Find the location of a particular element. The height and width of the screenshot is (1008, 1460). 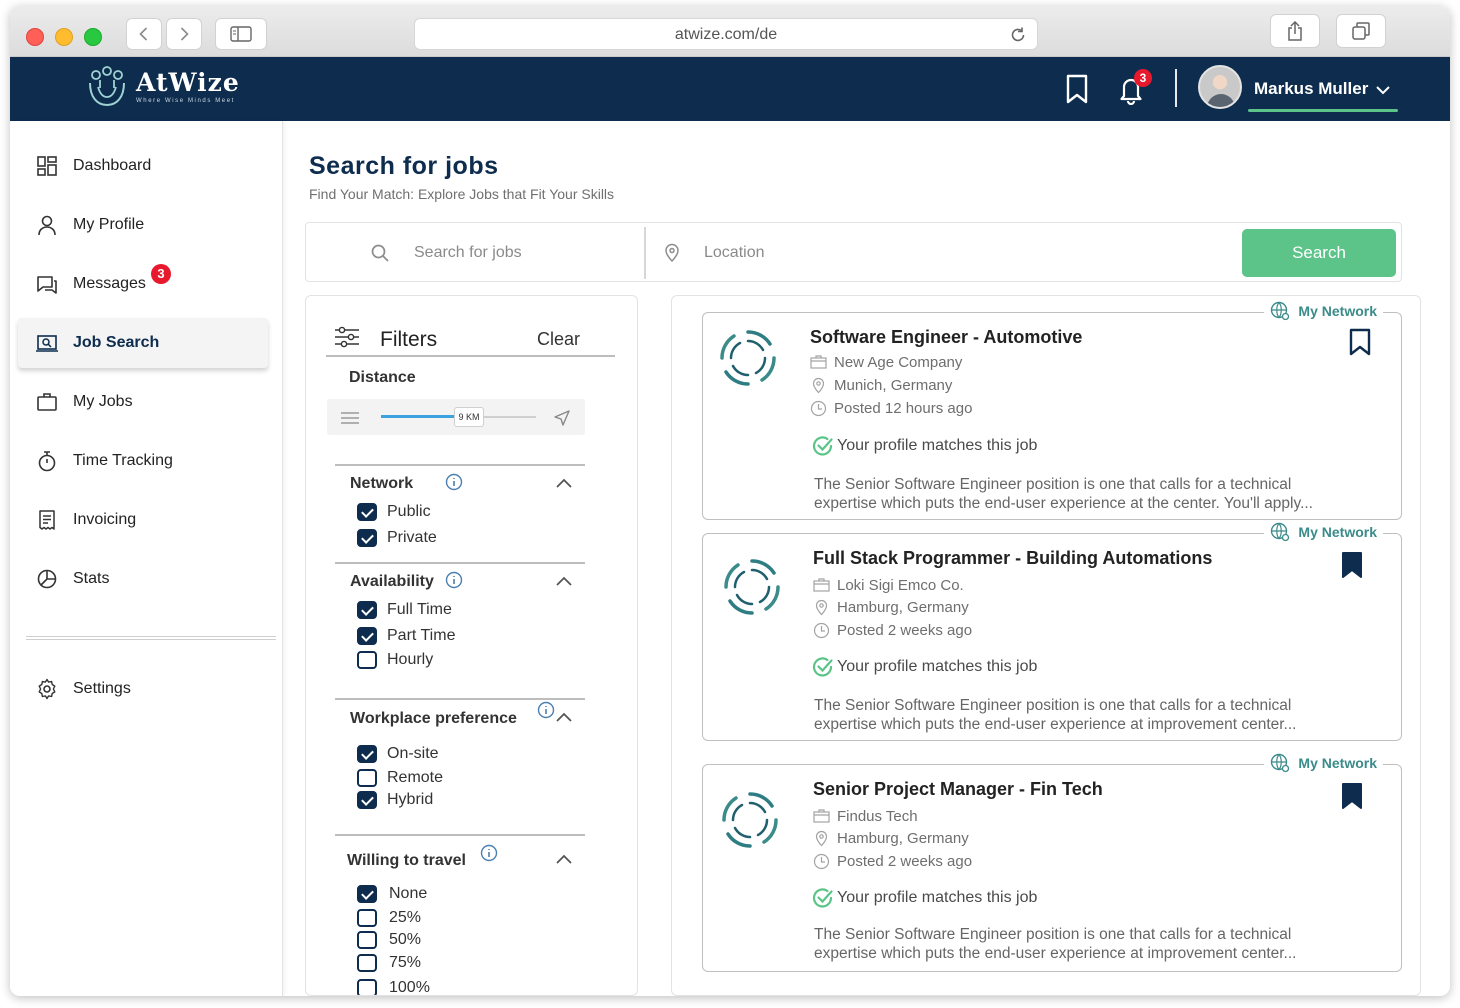

user-avatar is located at coordinates (1220, 87).